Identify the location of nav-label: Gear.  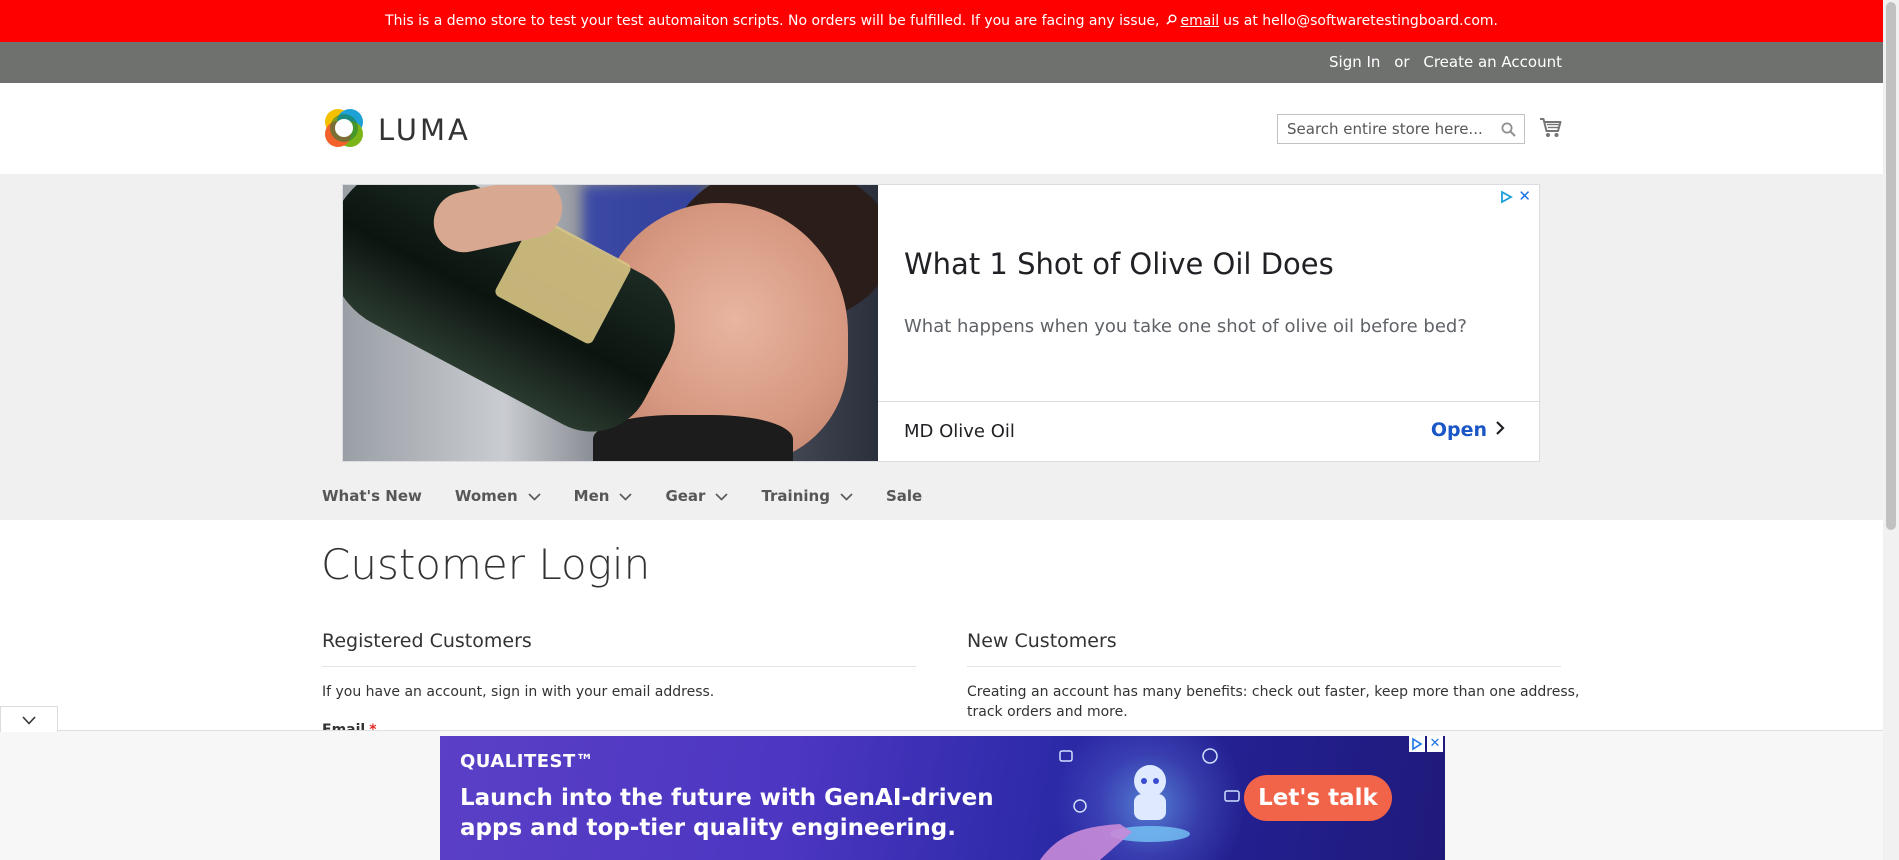
(685, 496).